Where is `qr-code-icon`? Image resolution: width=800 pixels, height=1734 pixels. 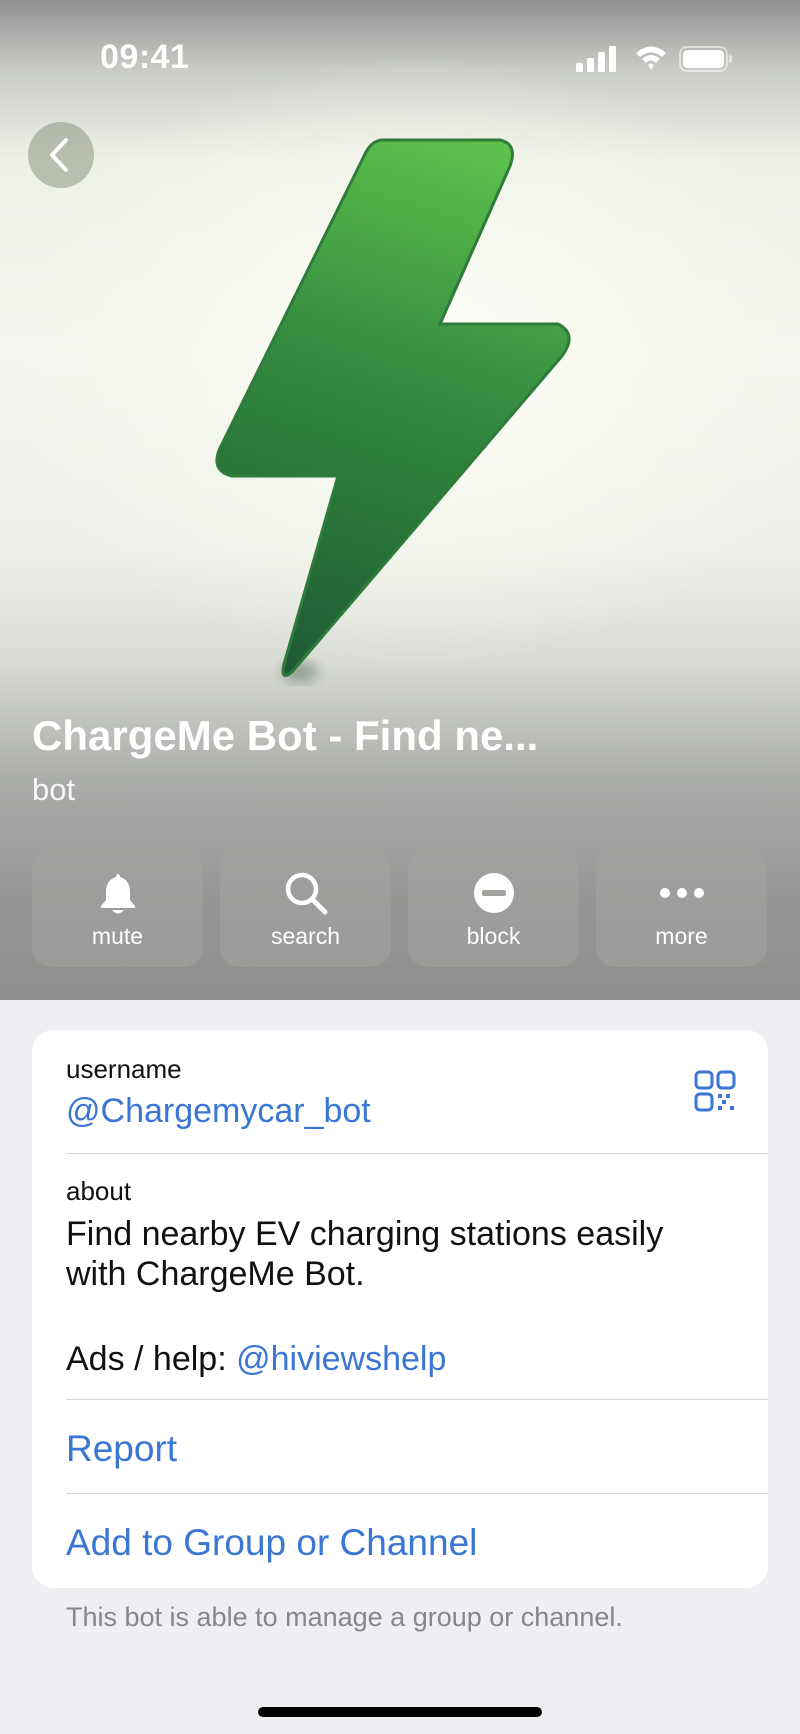 qr-code-icon is located at coordinates (715, 1091).